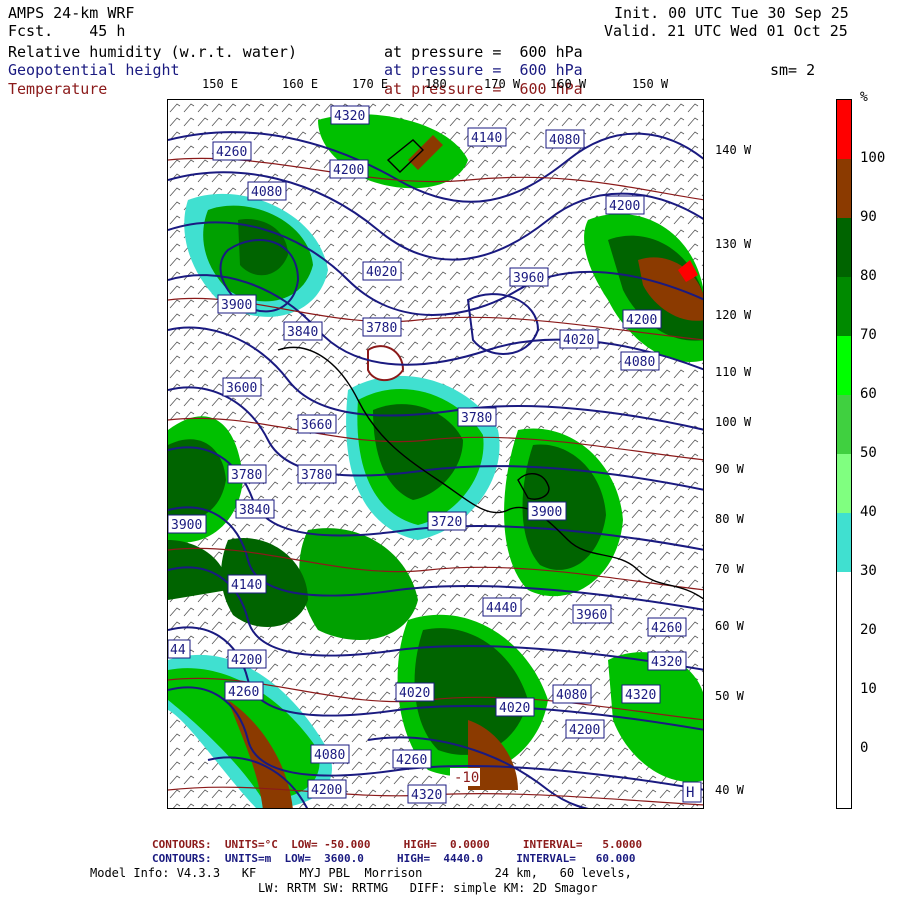 Image resolution: width=900 pixels, height=900 pixels. Describe the element at coordinates (864, 748) in the screenshot. I see `colorbar-label: 0` at that location.